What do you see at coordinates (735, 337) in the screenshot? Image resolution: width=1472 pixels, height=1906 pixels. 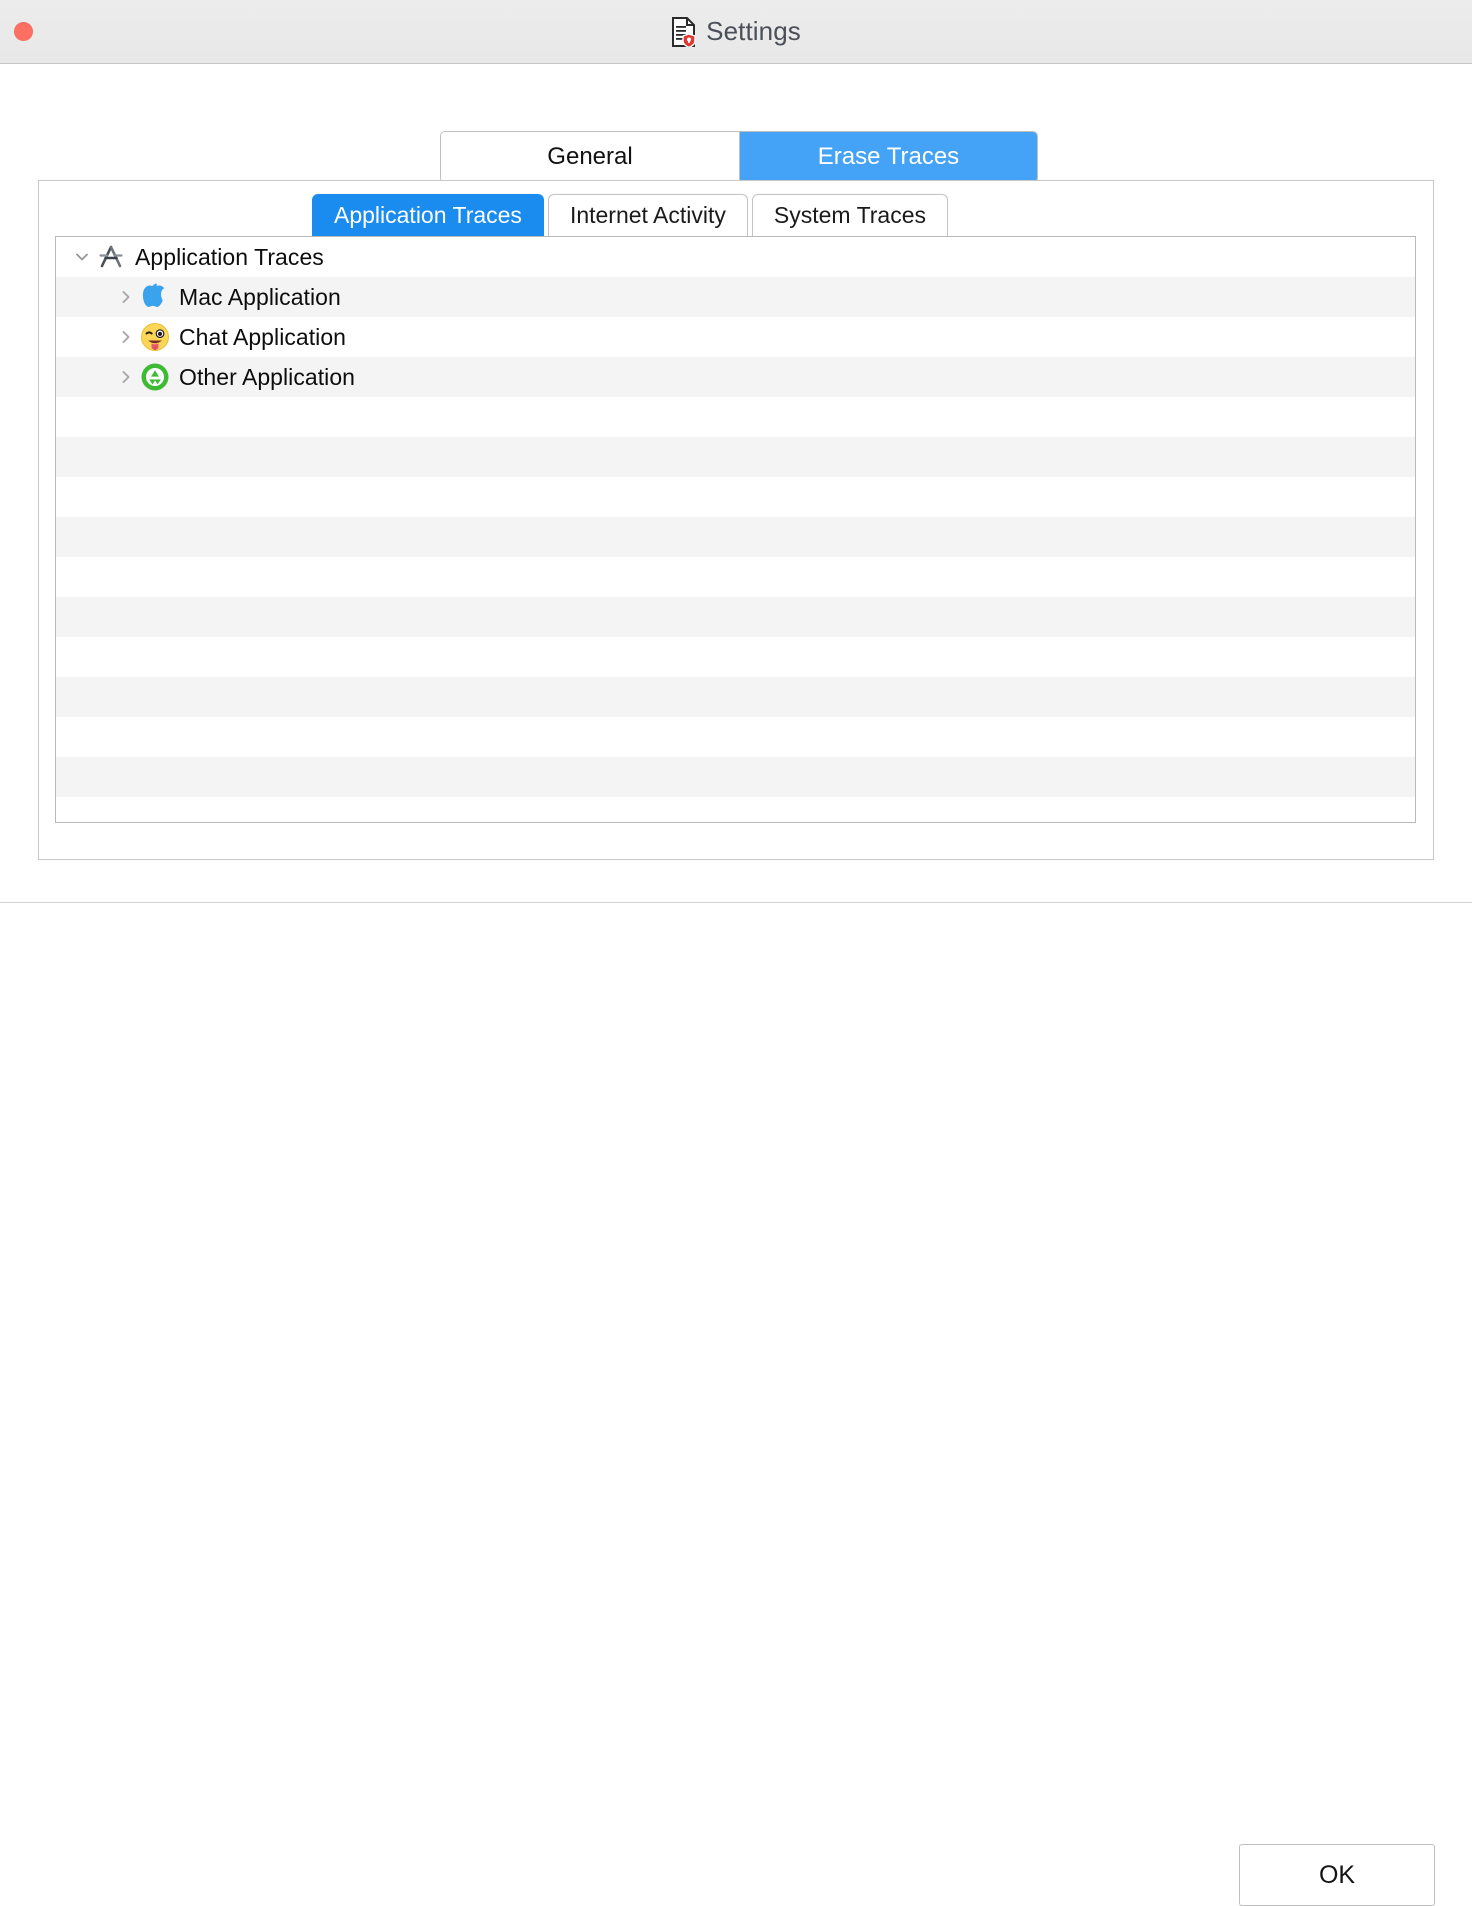 I see `table-row: Chat Application` at bounding box center [735, 337].